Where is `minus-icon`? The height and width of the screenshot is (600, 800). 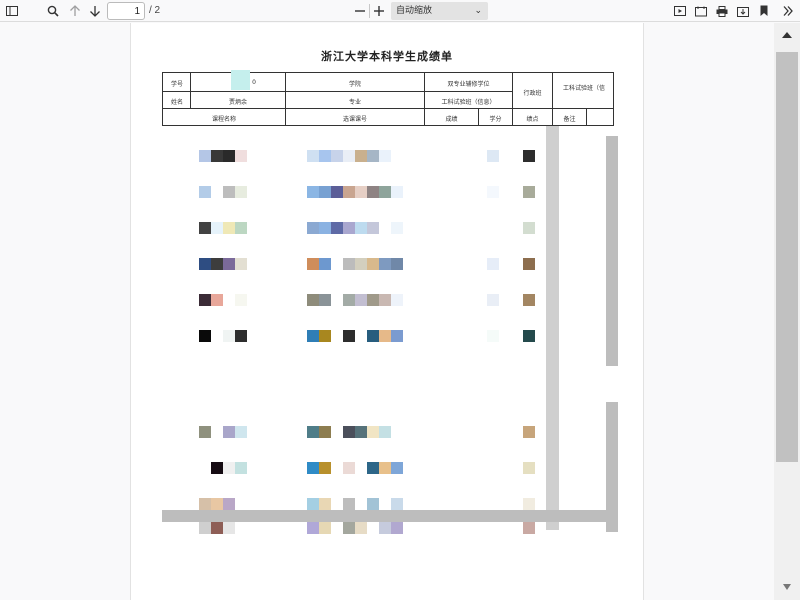 minus-icon is located at coordinates (360, 11).